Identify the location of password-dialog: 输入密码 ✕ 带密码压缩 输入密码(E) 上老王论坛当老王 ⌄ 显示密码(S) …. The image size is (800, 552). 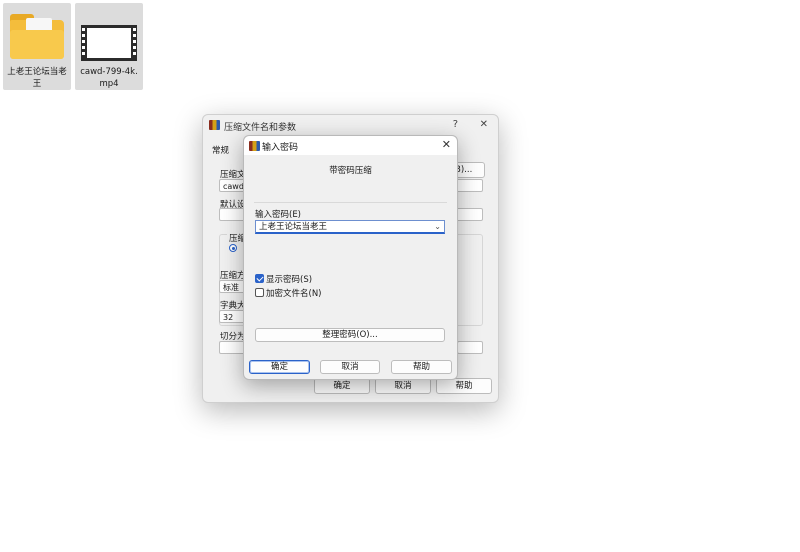
(350, 257).